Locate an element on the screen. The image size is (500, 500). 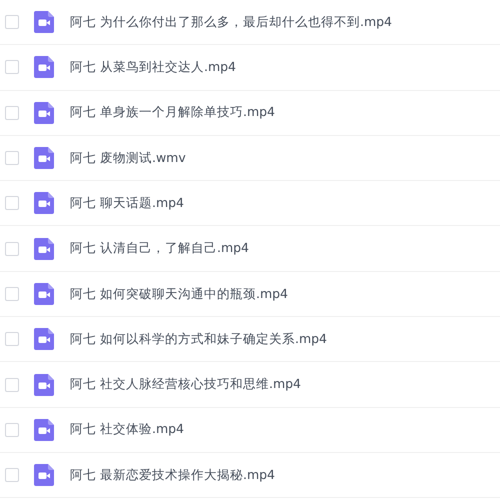
file-name: 阿七 单身族一个月解除单技巧.mp4 is located at coordinates (173, 112).